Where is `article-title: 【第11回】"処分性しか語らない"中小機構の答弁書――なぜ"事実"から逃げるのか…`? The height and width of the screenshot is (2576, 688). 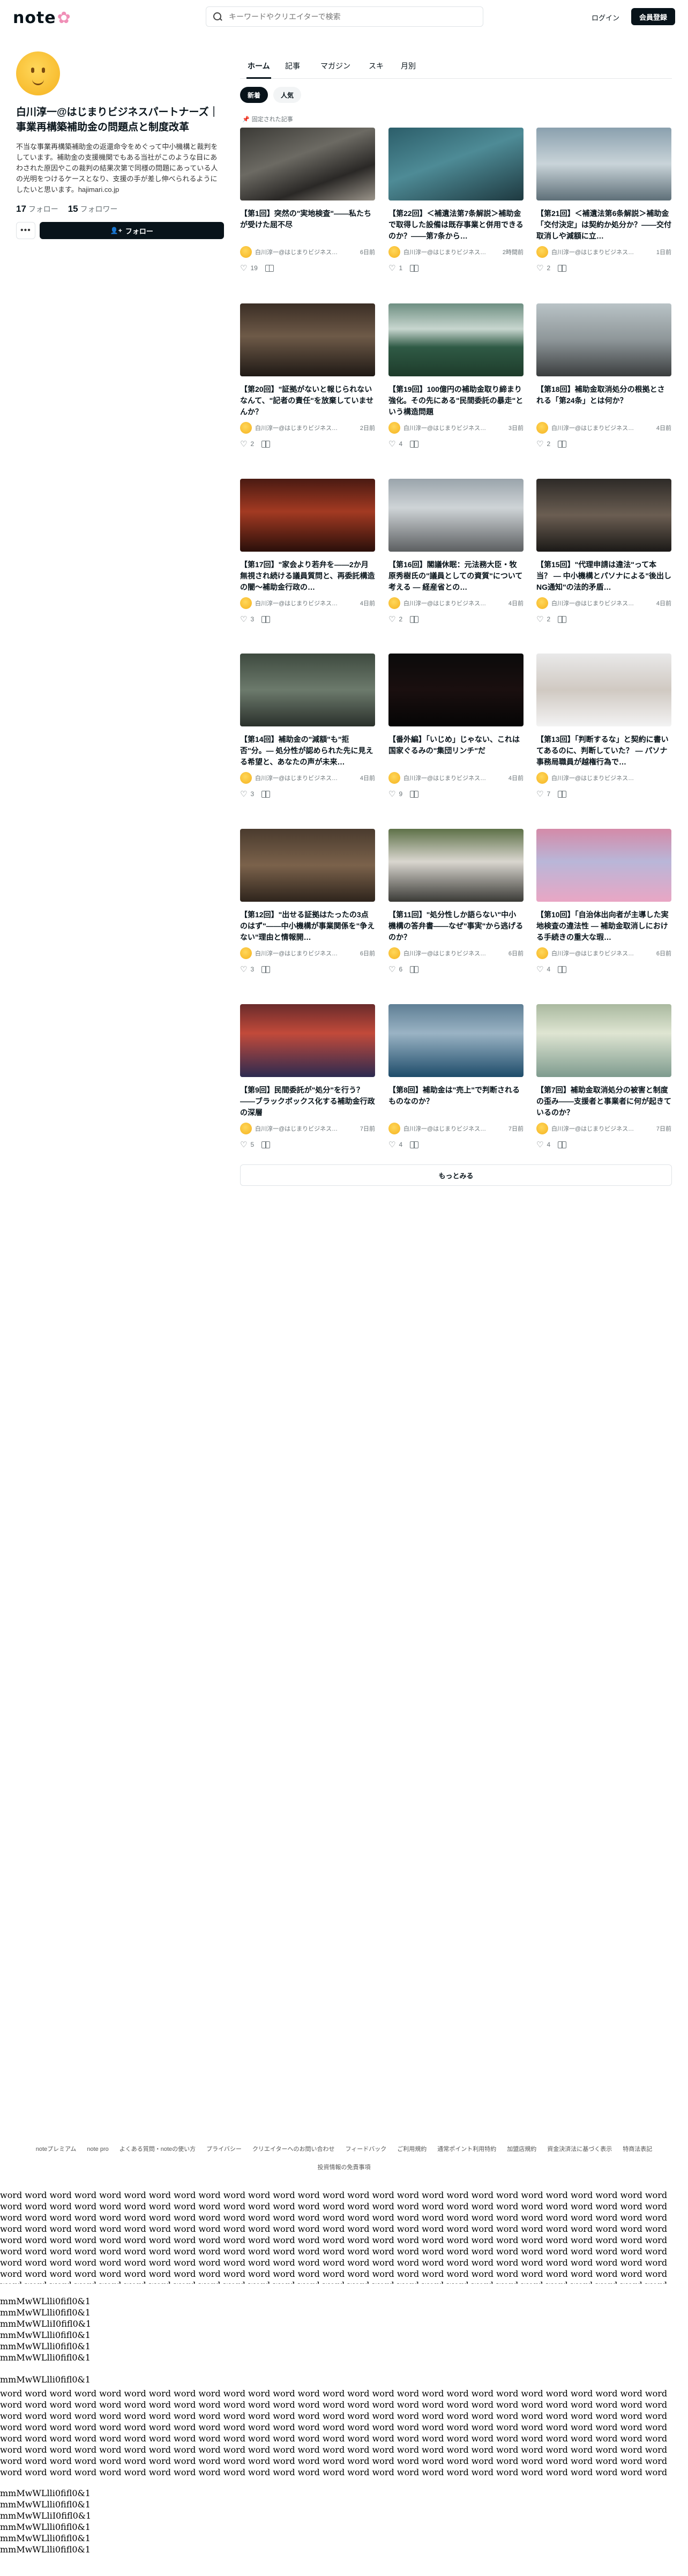
article-title: 【第11回】"処分性しか語らない"中小機構の答弁書――なぜ"事実"から逃げるのか… is located at coordinates (456, 926).